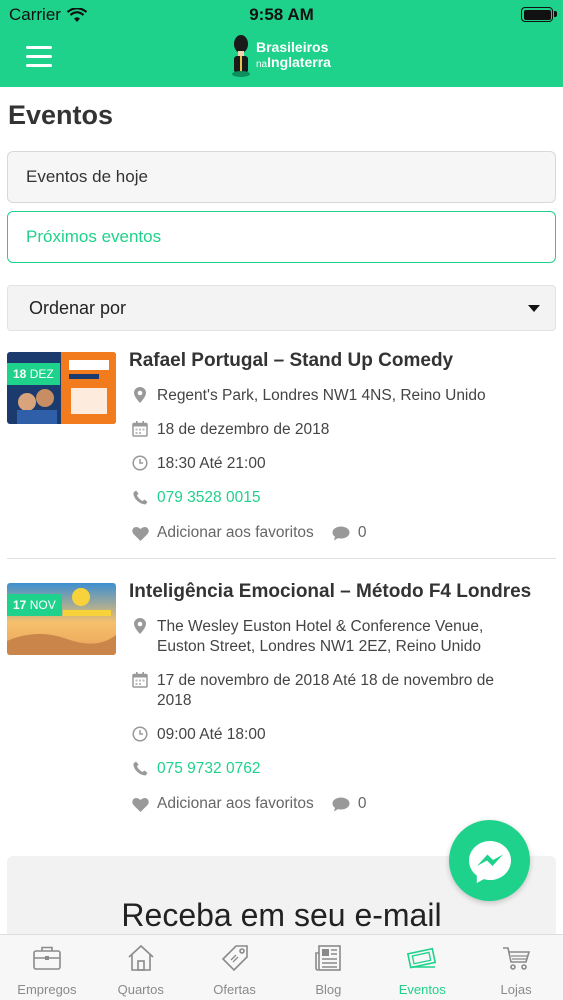 Image resolution: width=563 pixels, height=1000 pixels. What do you see at coordinates (422, 958) in the screenshot?
I see `tickets-icon` at bounding box center [422, 958].